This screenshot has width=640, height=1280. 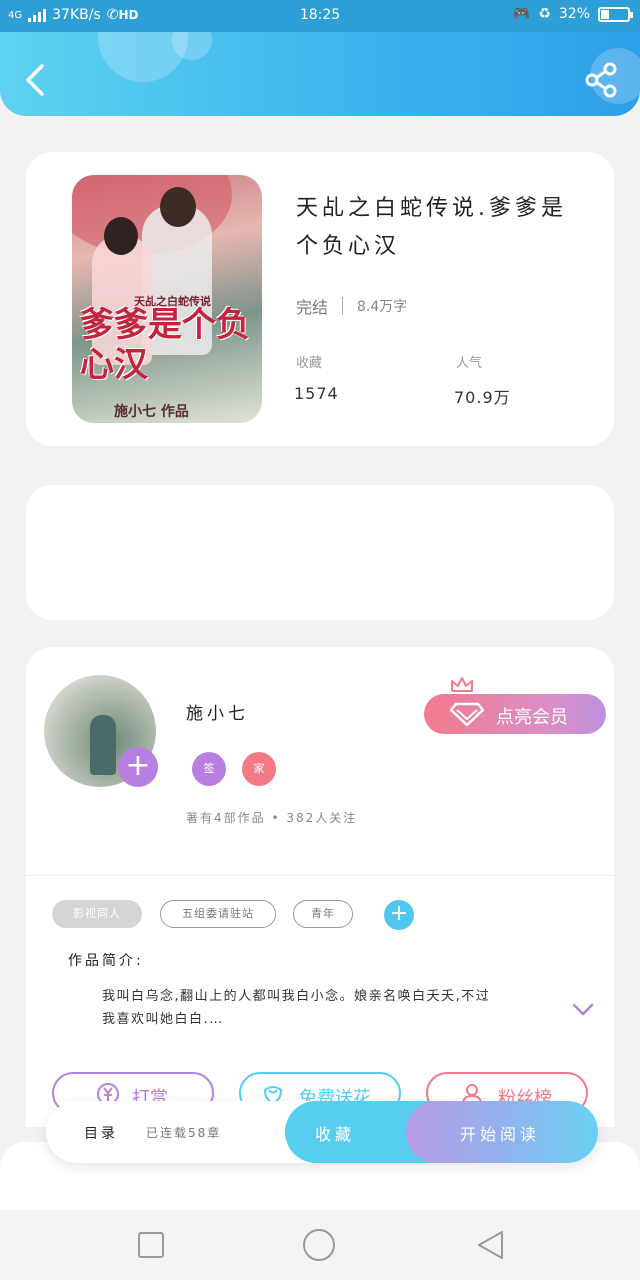 I want to click on bottom-action-bar: 目录 已连载58章 收藏 开始阅读, so click(x=322, y=1132).